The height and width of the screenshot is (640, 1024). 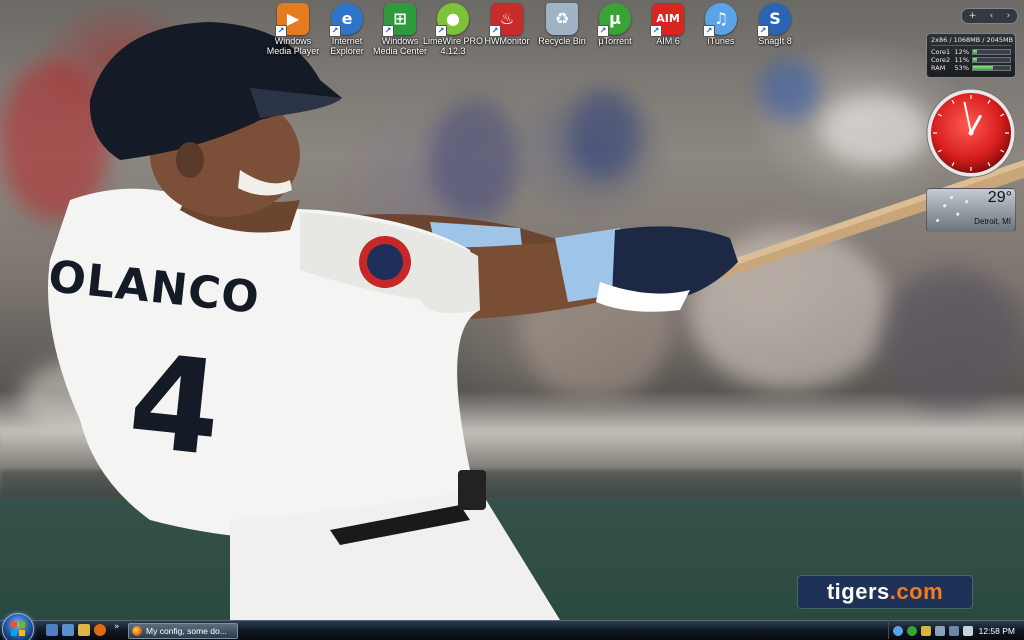 What do you see at coordinates (992, 221) in the screenshot?
I see `weather-city: Detroit, MI` at bounding box center [992, 221].